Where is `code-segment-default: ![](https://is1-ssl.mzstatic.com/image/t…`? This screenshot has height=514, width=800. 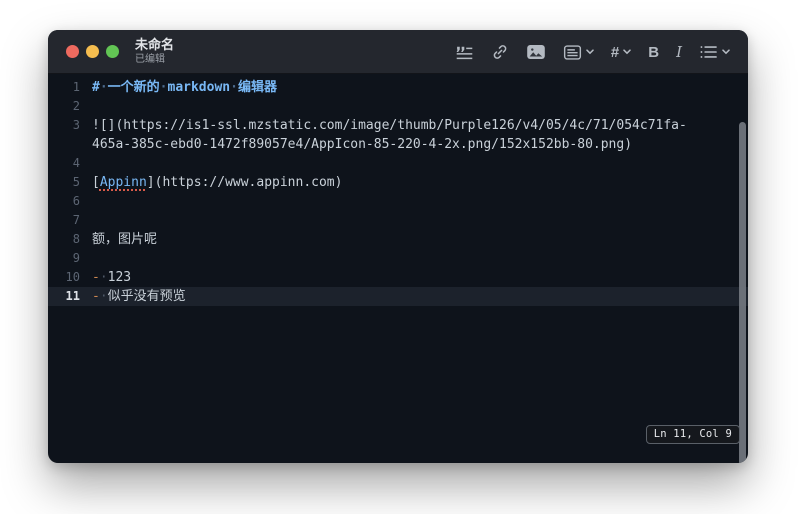
code-segment-default: ![](https://is1-ssl.mzstatic.com/image/t… is located at coordinates (389, 125).